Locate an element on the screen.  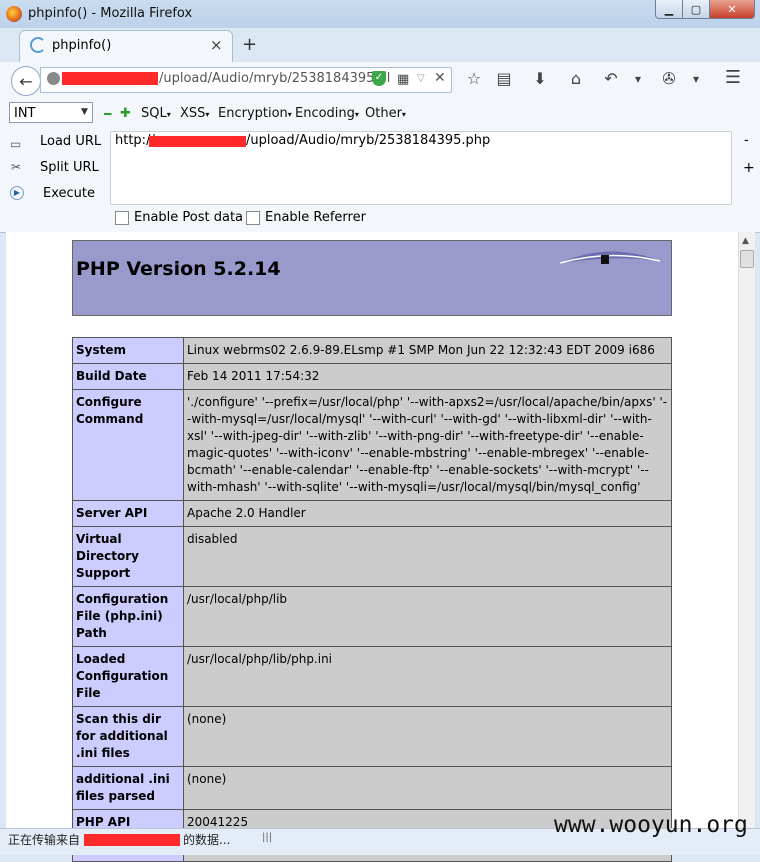
chevron-down-icon: ▼ is located at coordinates (84, 112).